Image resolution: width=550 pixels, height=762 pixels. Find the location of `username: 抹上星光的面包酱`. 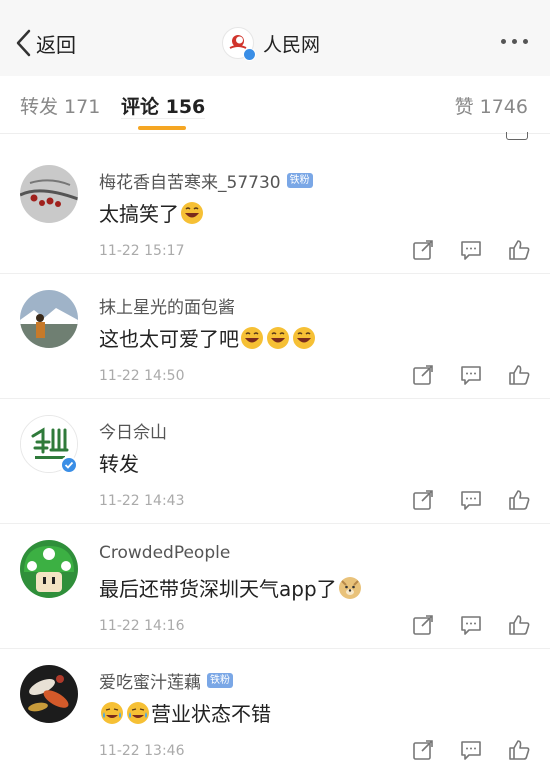

username: 抹上星光的面包酱 is located at coordinates (167, 305).